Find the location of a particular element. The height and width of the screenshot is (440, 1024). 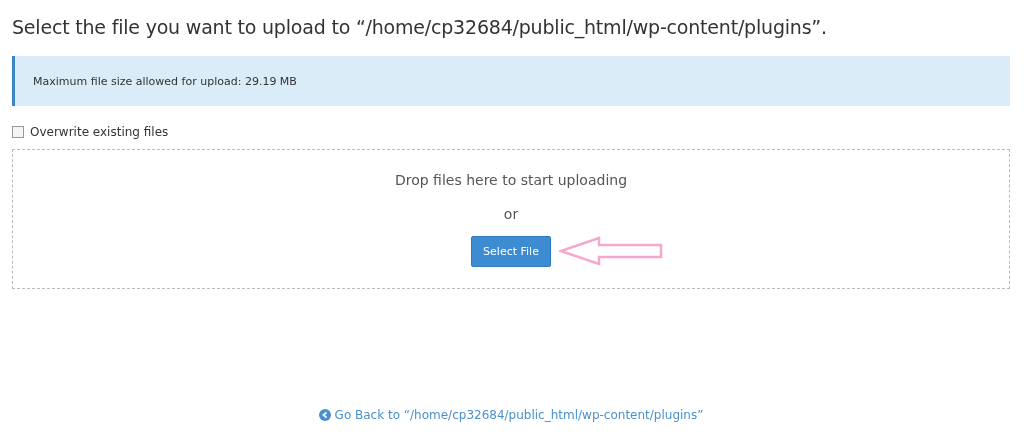

drop-prompt: Drop files here to start uploading is located at coordinates (511, 180).